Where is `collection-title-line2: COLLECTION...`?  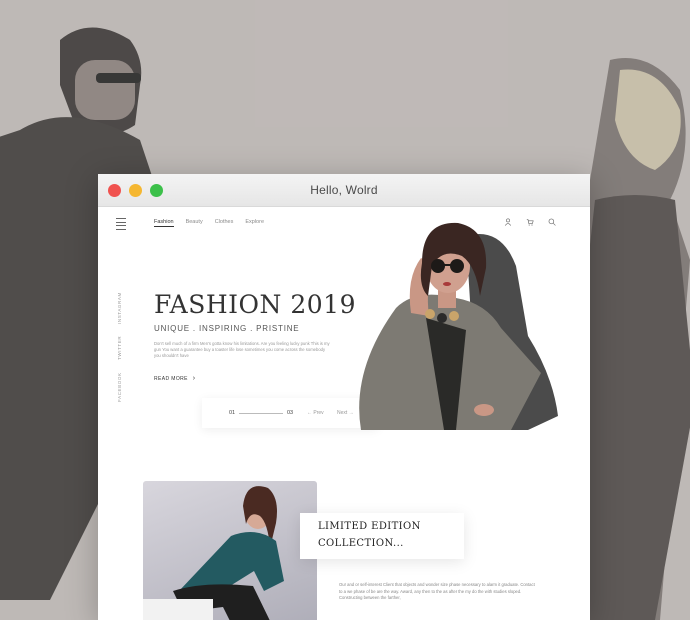
collection-title-line2: COLLECTION... is located at coordinates (361, 543).